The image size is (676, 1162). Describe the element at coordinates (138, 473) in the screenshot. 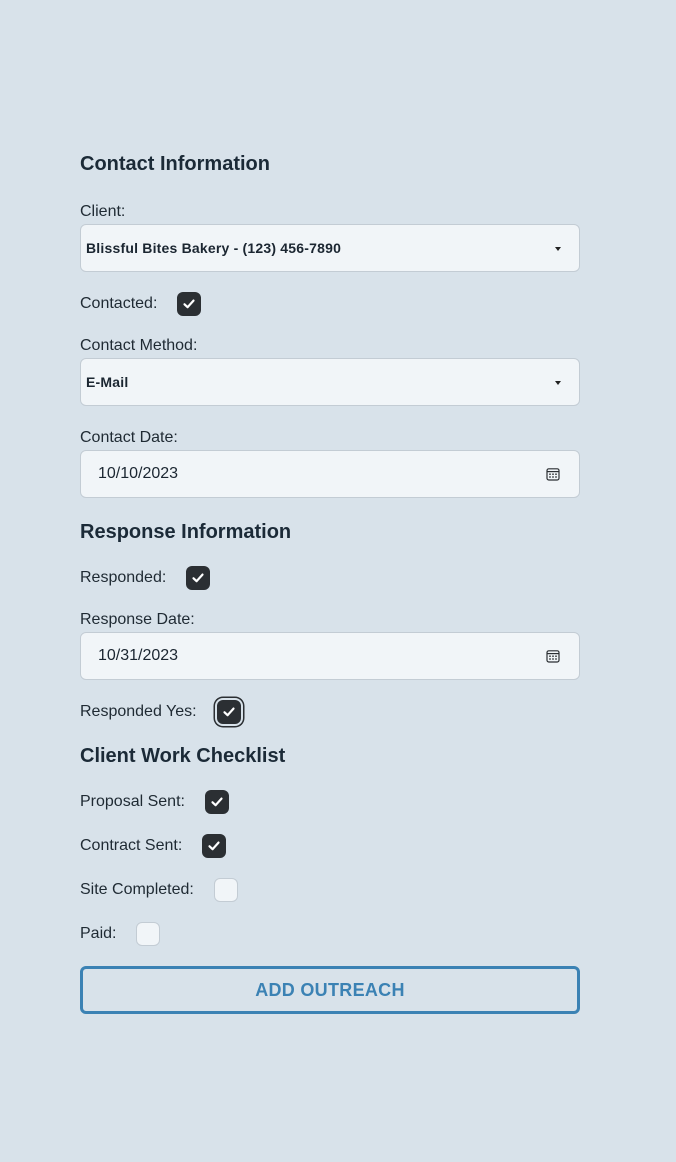

I see `contact-date-value: 10/10/2023` at that location.